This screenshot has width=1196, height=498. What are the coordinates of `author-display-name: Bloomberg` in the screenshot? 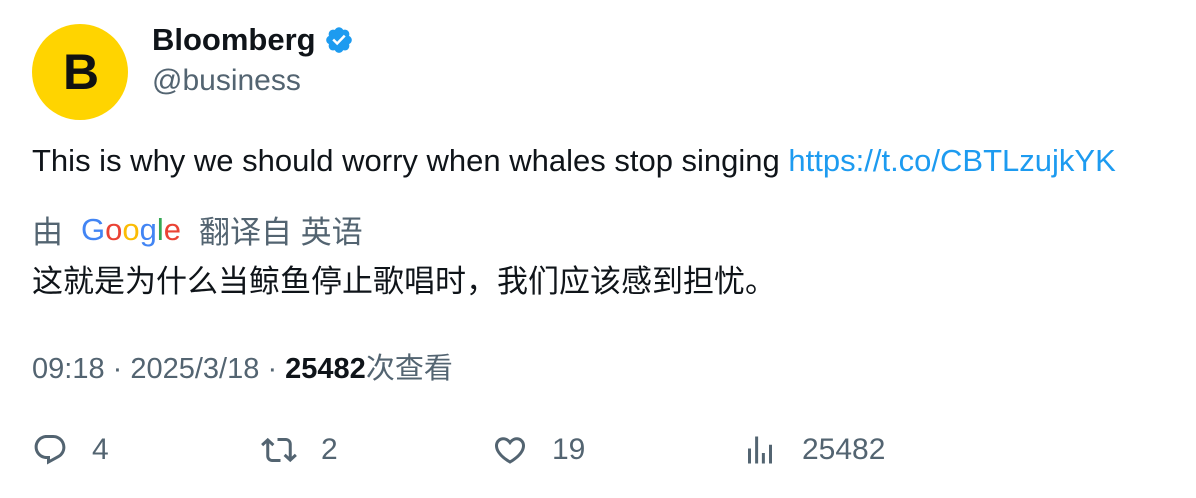 It's located at (234, 40).